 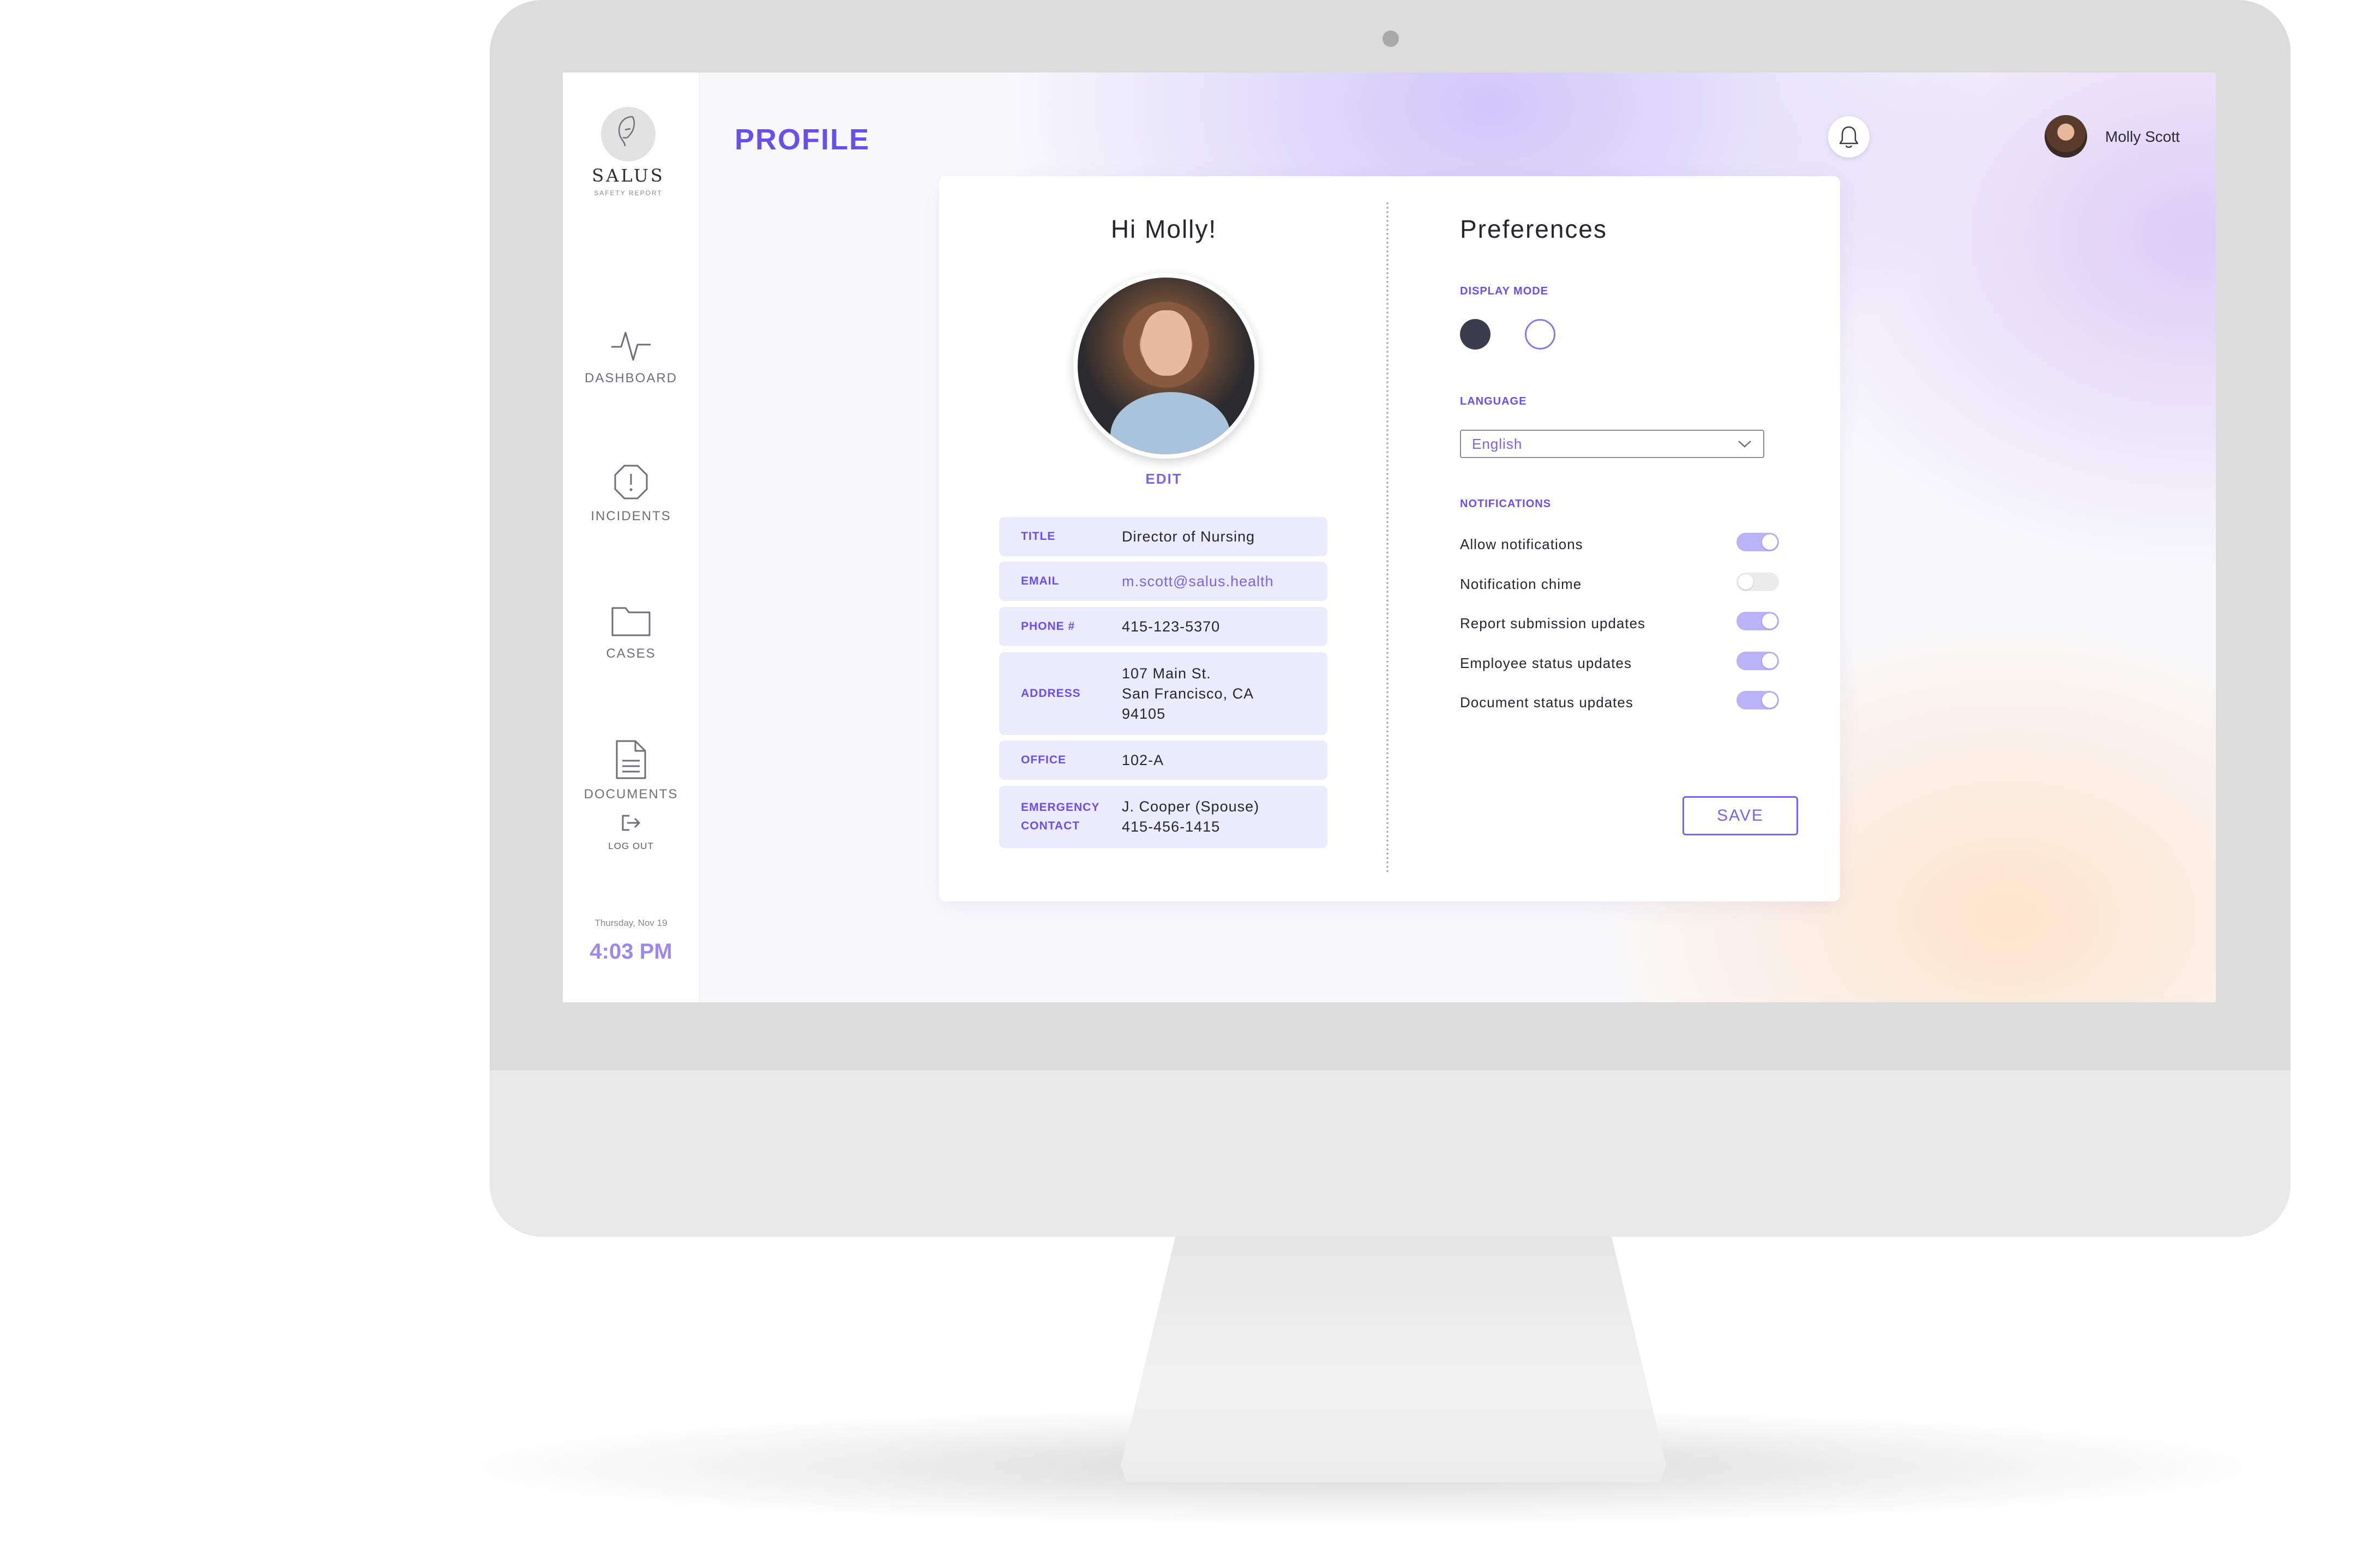 What do you see at coordinates (1143, 759) in the screenshot?
I see `info-value: 102-A` at bounding box center [1143, 759].